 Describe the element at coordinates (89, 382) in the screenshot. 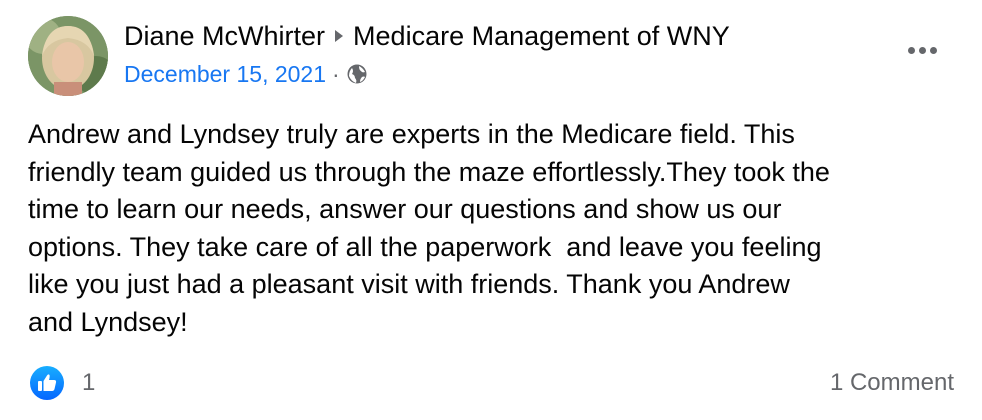

I see `like-count: 1` at that location.